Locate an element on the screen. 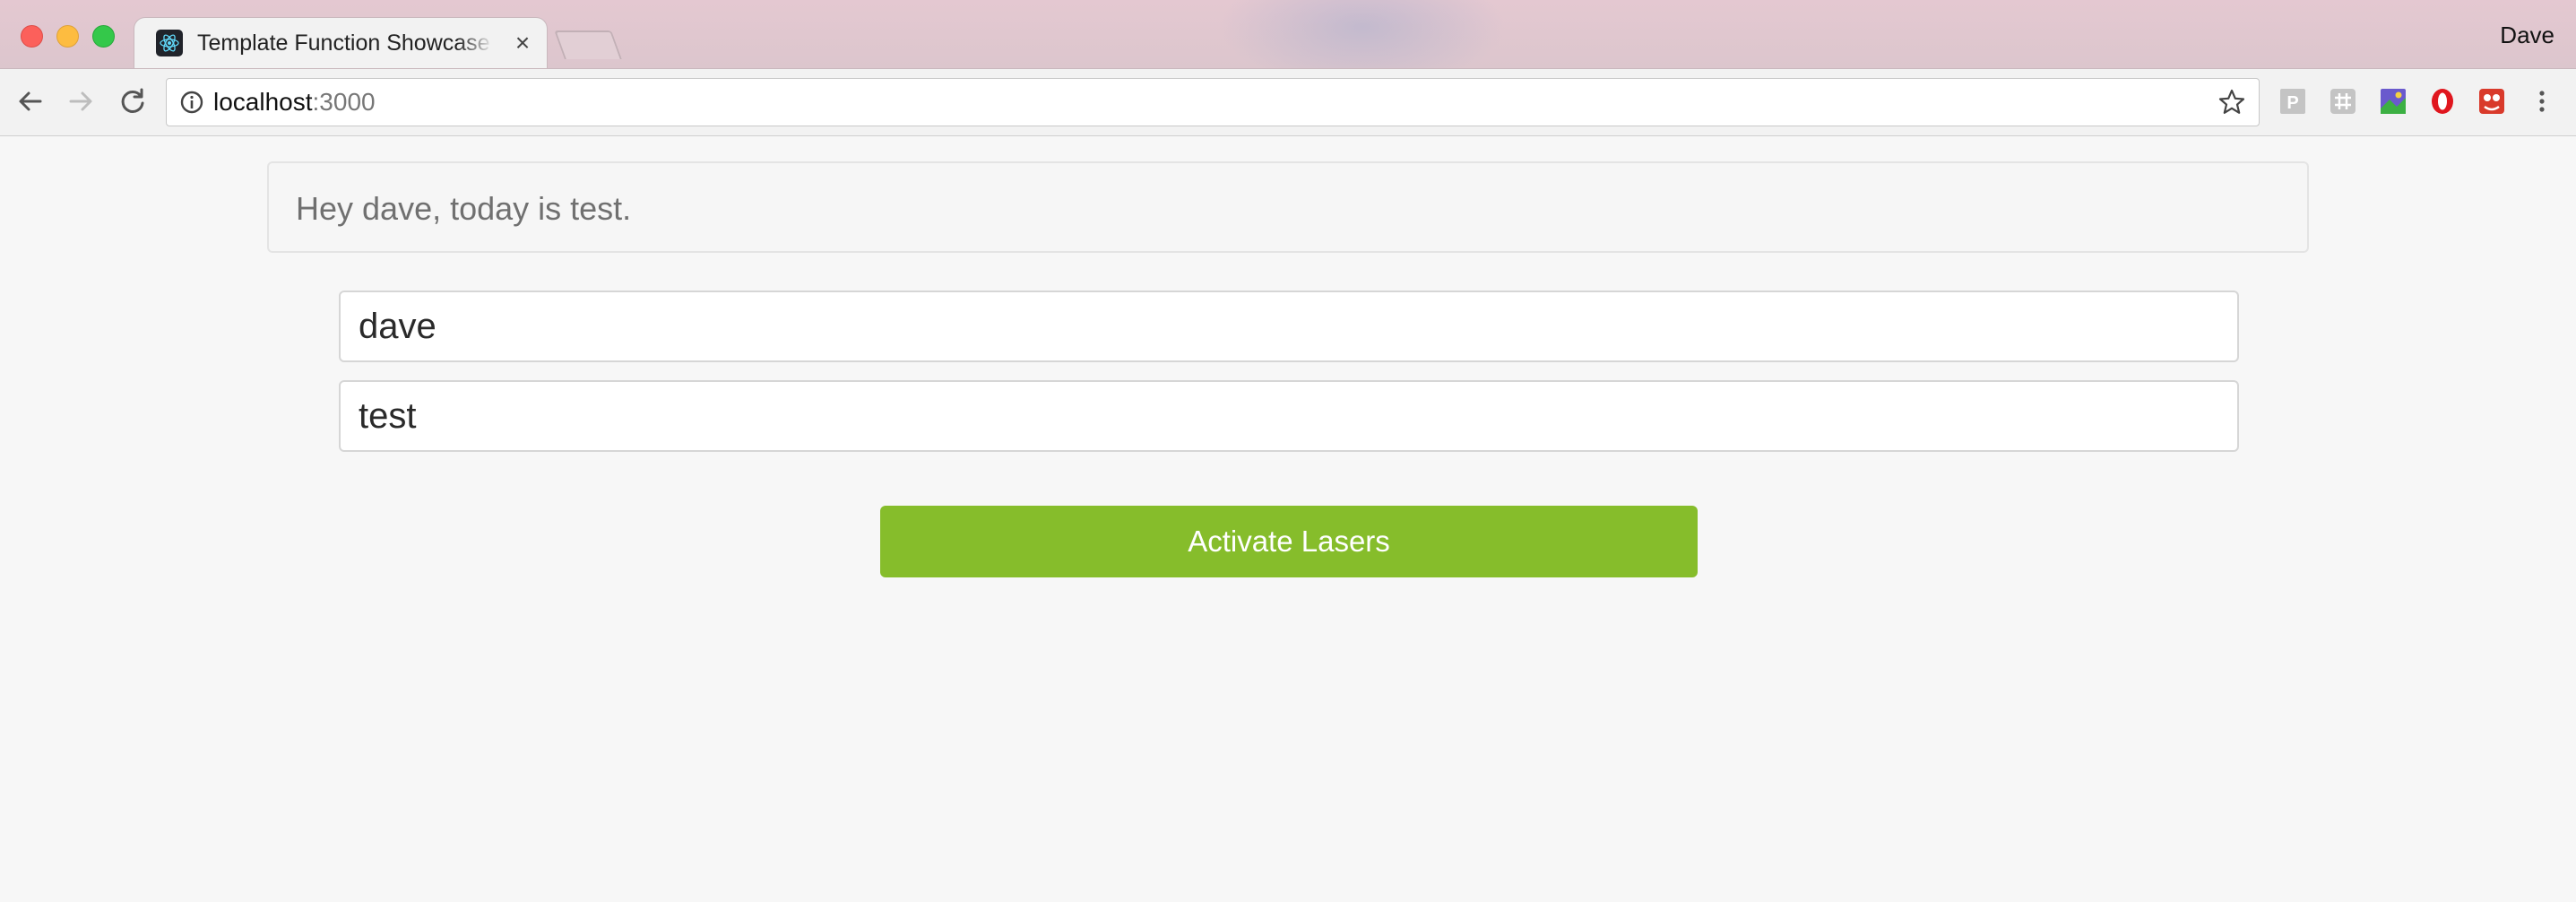 Image resolution: width=2576 pixels, height=902 pixels. browser-tab-active: Template Function Showcase App × is located at coordinates (340, 43).